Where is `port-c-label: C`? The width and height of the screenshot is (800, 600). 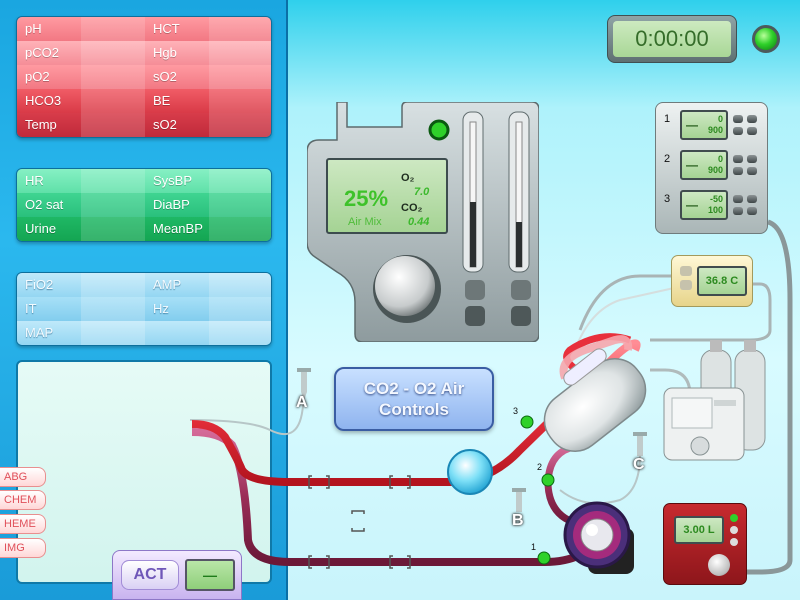 port-c-label: C is located at coordinates (639, 464).